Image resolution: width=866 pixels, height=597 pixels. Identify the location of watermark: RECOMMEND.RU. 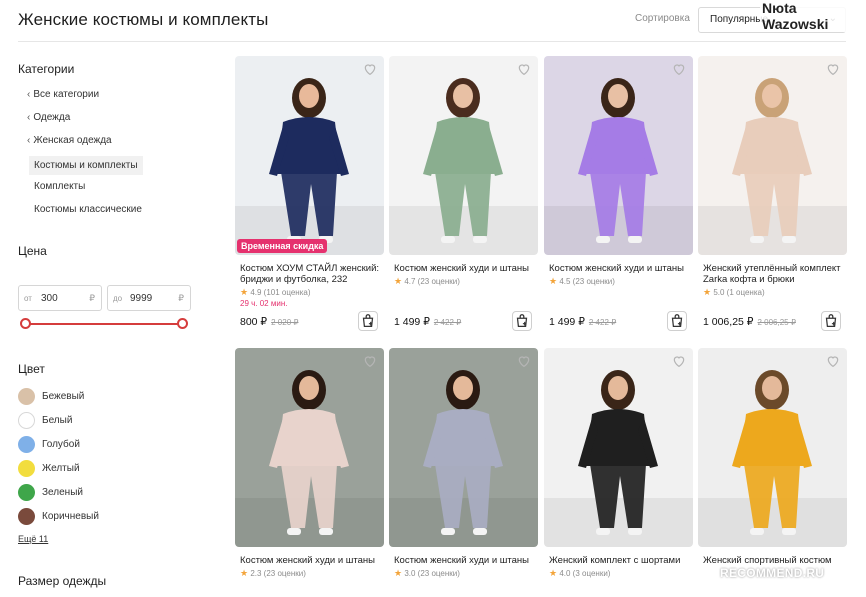
(772, 573).